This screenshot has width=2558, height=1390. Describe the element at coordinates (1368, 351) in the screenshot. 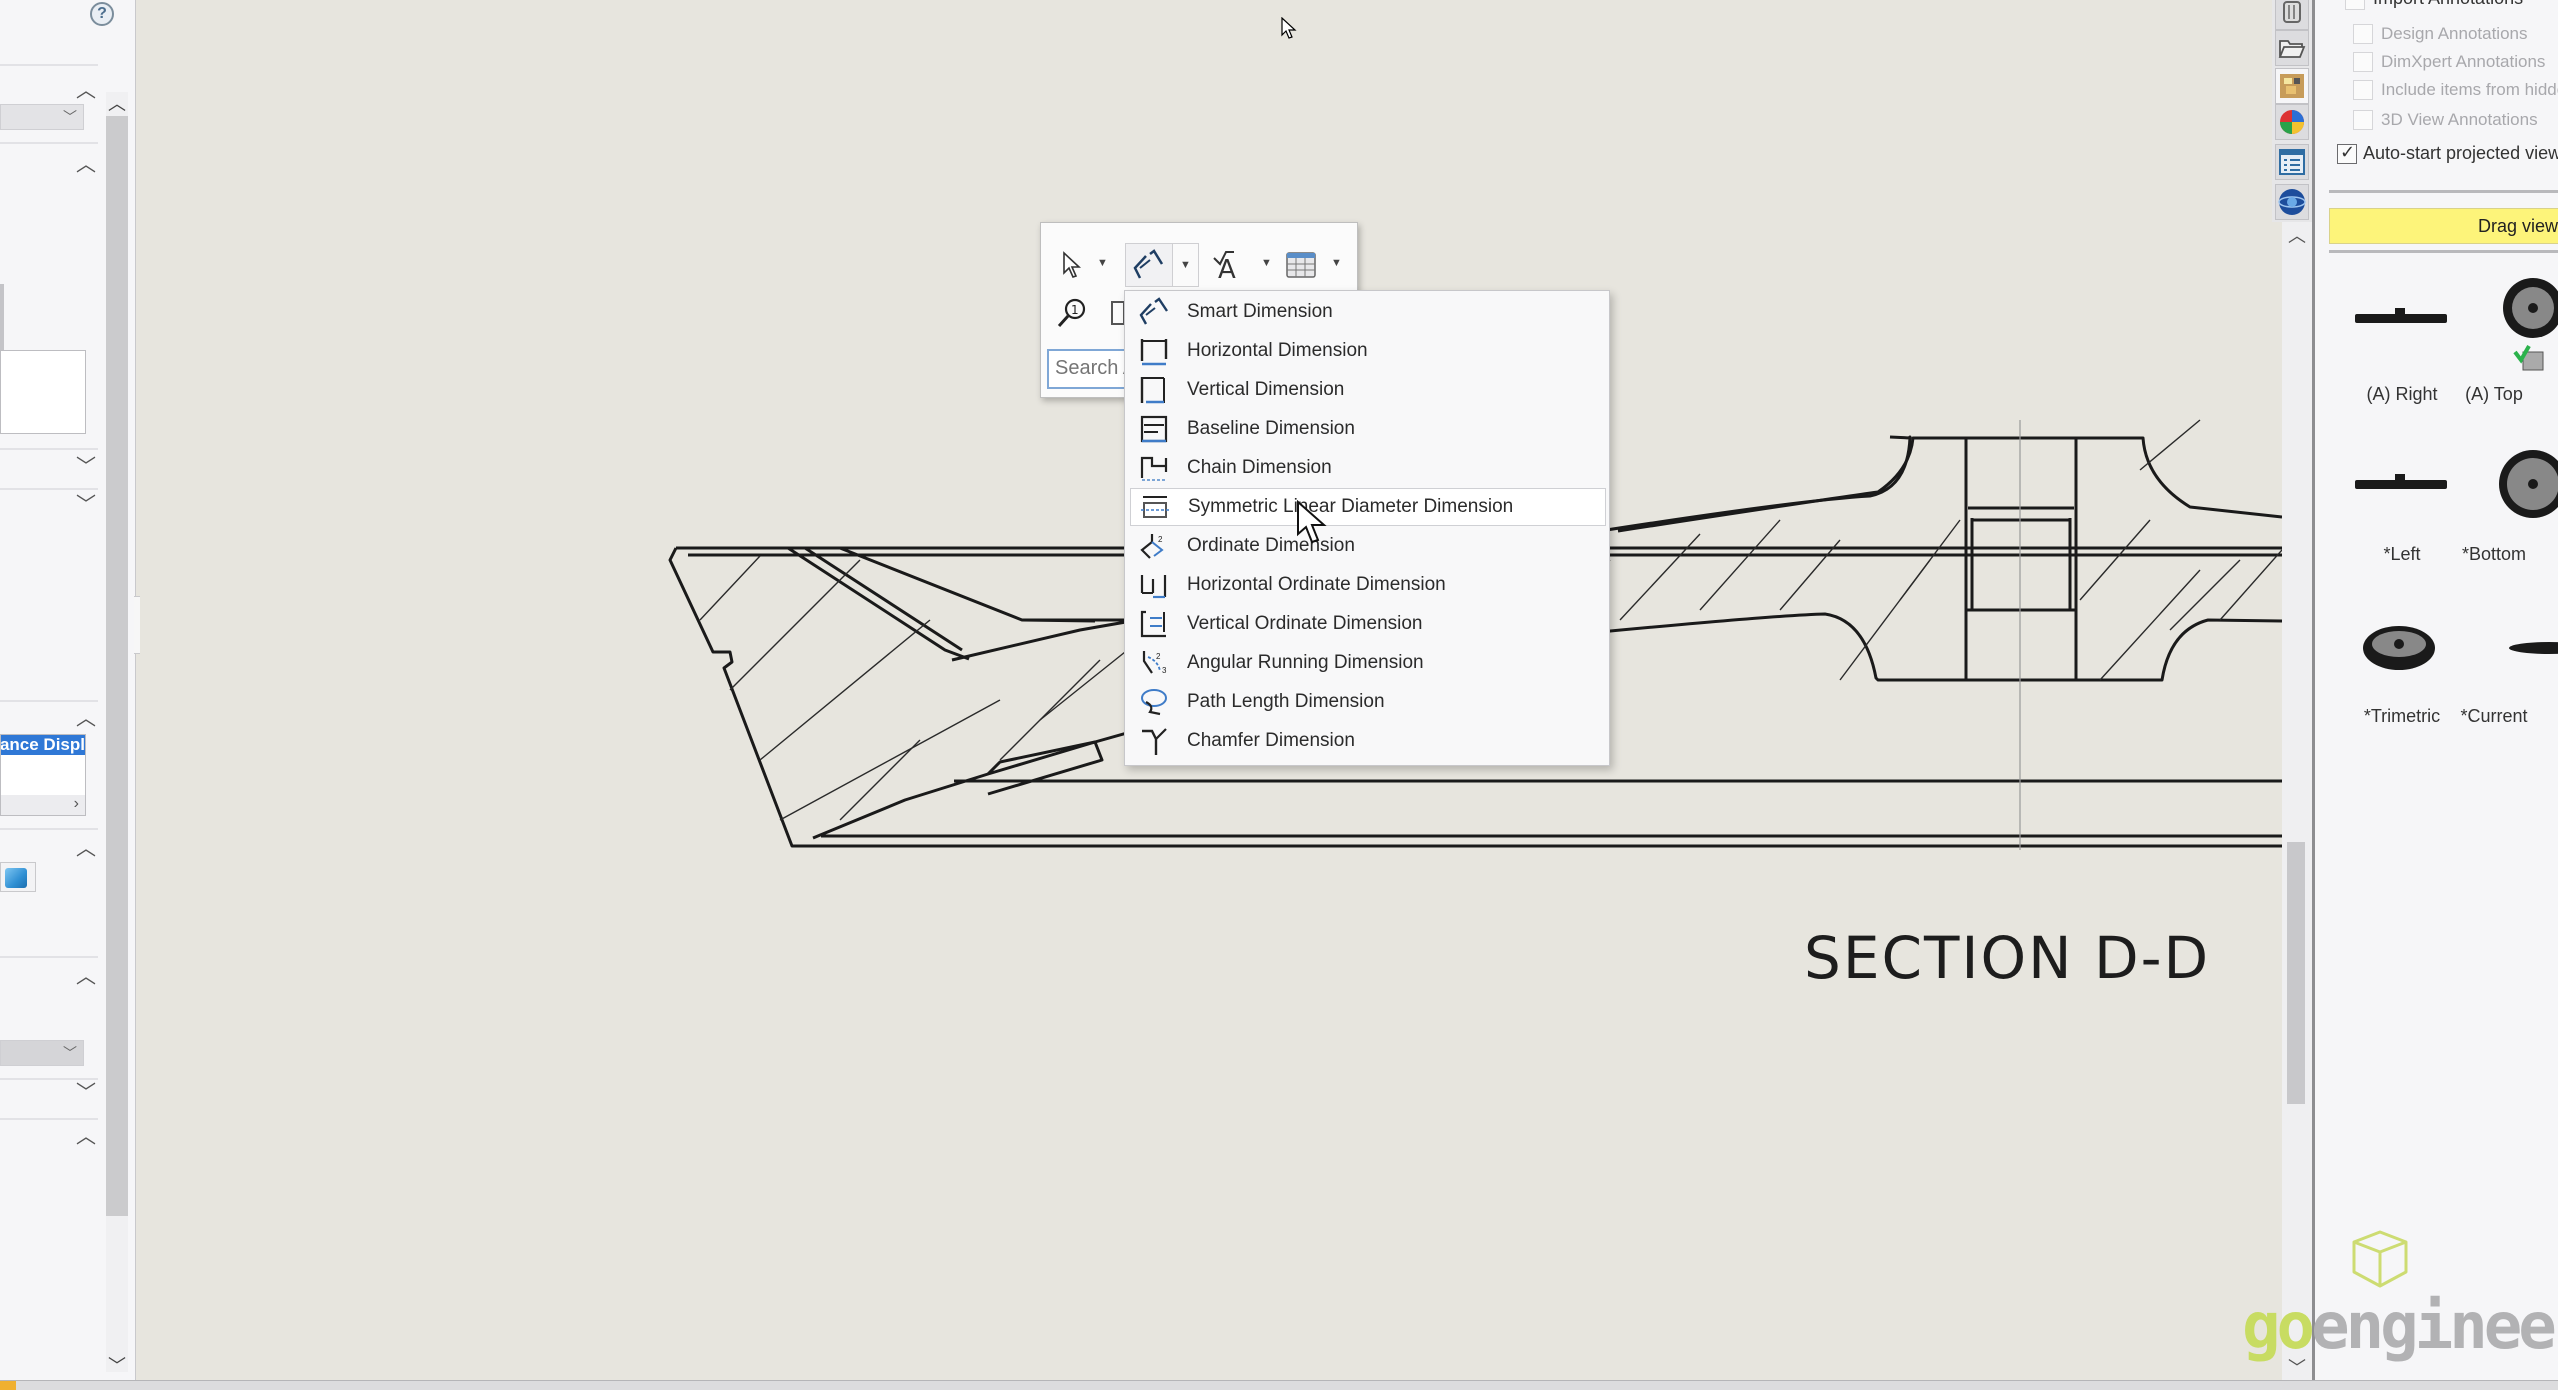

I see `menu-item-horizontal-dimension: Horizontal Dimension` at that location.